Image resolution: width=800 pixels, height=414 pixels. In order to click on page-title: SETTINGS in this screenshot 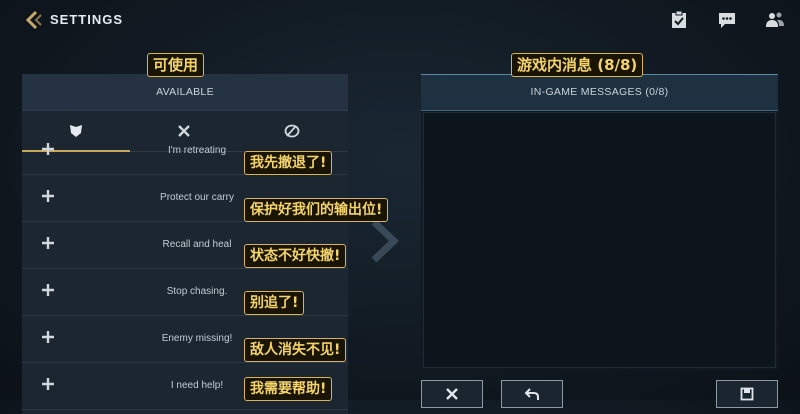, I will do `click(87, 19)`.